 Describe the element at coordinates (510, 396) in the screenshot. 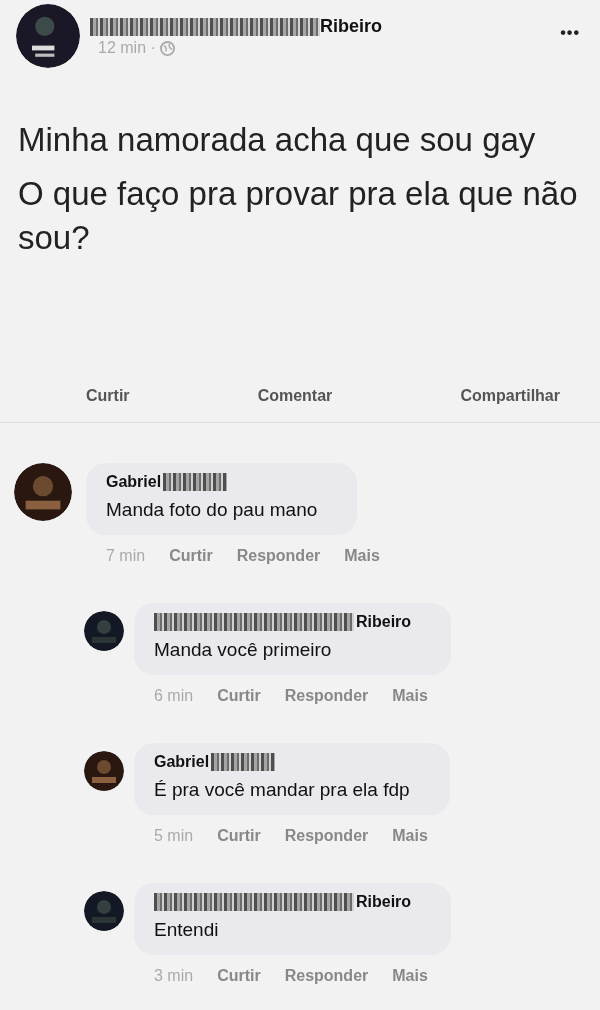

I see `post-action-button: Compartilhar` at that location.